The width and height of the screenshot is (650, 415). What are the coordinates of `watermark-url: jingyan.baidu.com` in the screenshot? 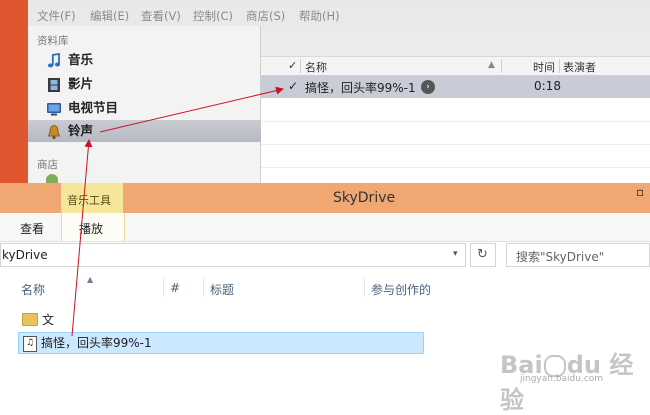 It's located at (562, 379).